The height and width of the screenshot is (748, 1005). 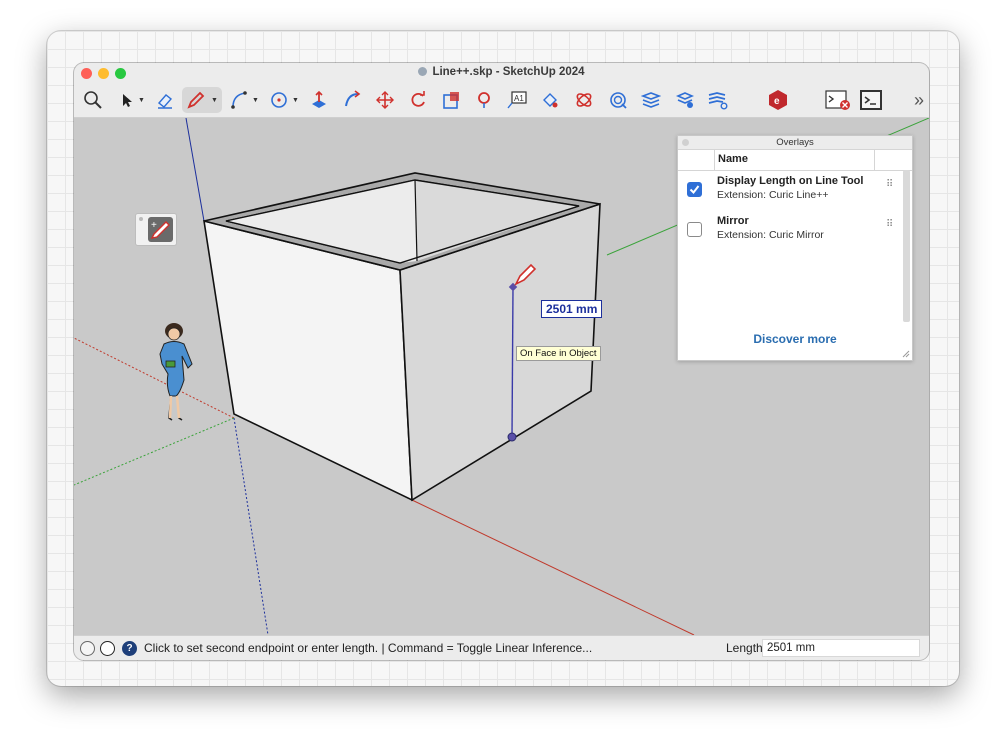 I want to click on overlays-table-header: Name, so click(x=795, y=160).